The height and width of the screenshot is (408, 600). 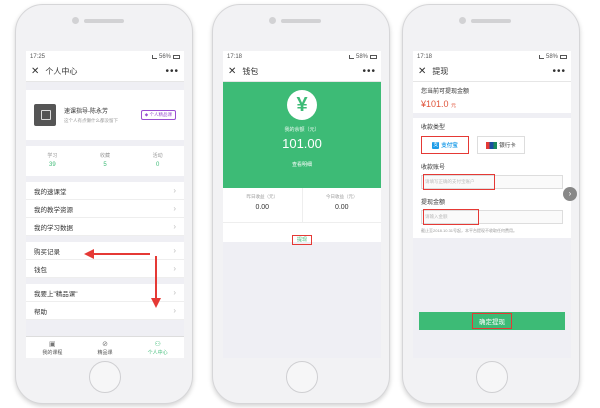 What do you see at coordinates (122, 278) in the screenshot?
I see `annotation-overlay` at bounding box center [122, 278].